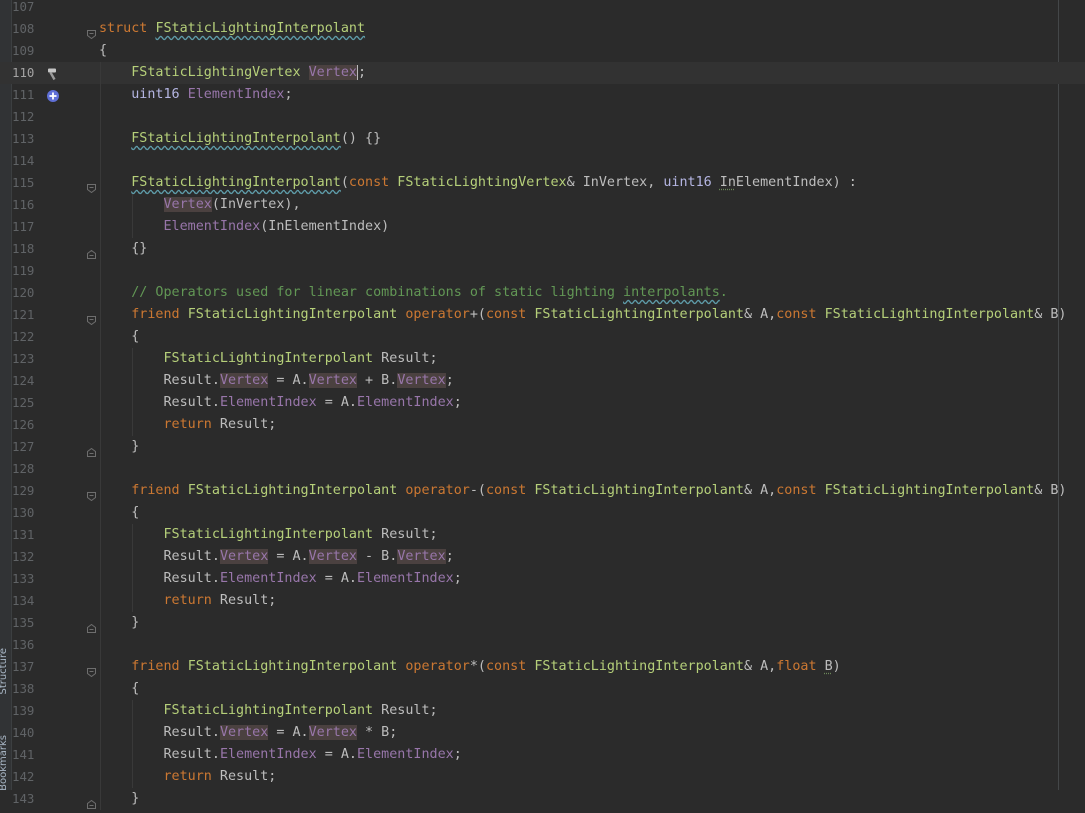  I want to click on code-text: Result.Vertex = A.Vertex * B;, so click(248, 733).